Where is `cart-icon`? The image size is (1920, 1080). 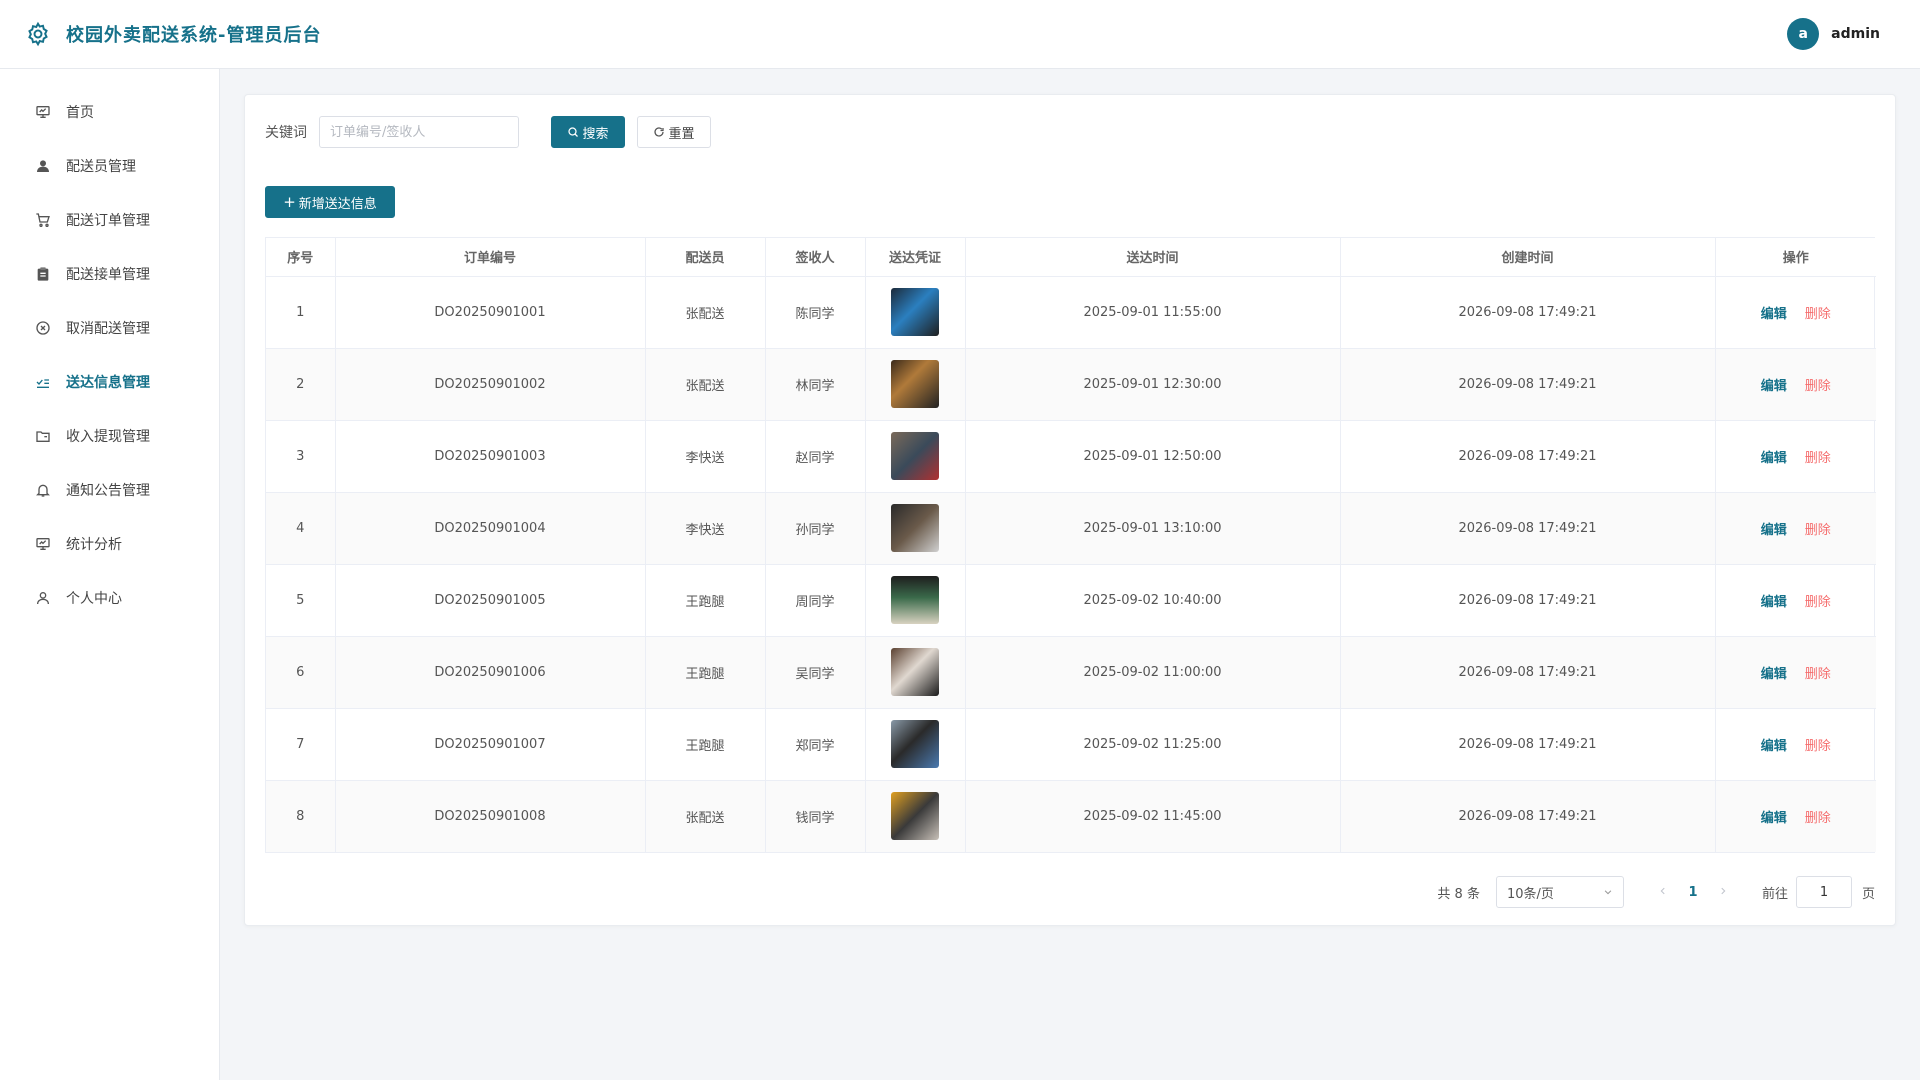
cart-icon is located at coordinates (43, 220).